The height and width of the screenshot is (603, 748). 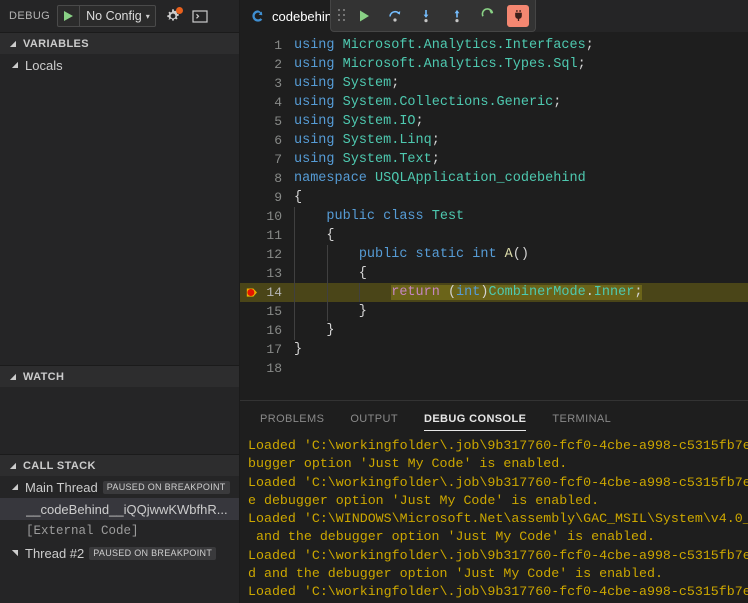 I want to click on tab-problems: PROBLEMS, so click(x=292, y=418).